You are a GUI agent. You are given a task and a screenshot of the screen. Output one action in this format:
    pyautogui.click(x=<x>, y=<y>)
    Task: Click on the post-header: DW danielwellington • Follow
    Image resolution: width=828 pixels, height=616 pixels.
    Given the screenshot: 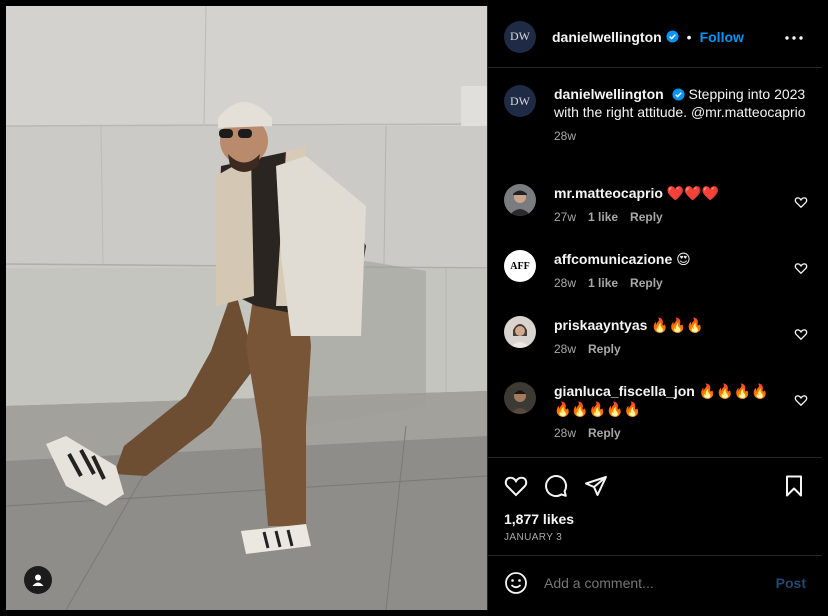 What is the action you would take?
    pyautogui.click(x=655, y=37)
    